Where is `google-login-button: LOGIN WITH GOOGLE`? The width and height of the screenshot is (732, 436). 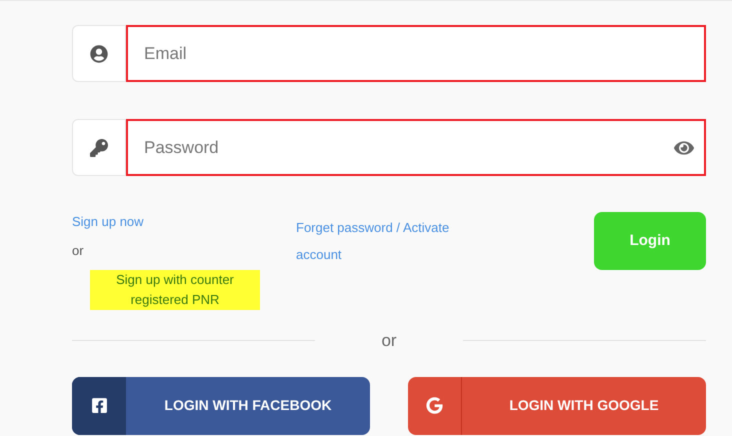
google-login-button: LOGIN WITH GOOGLE is located at coordinates (557, 405).